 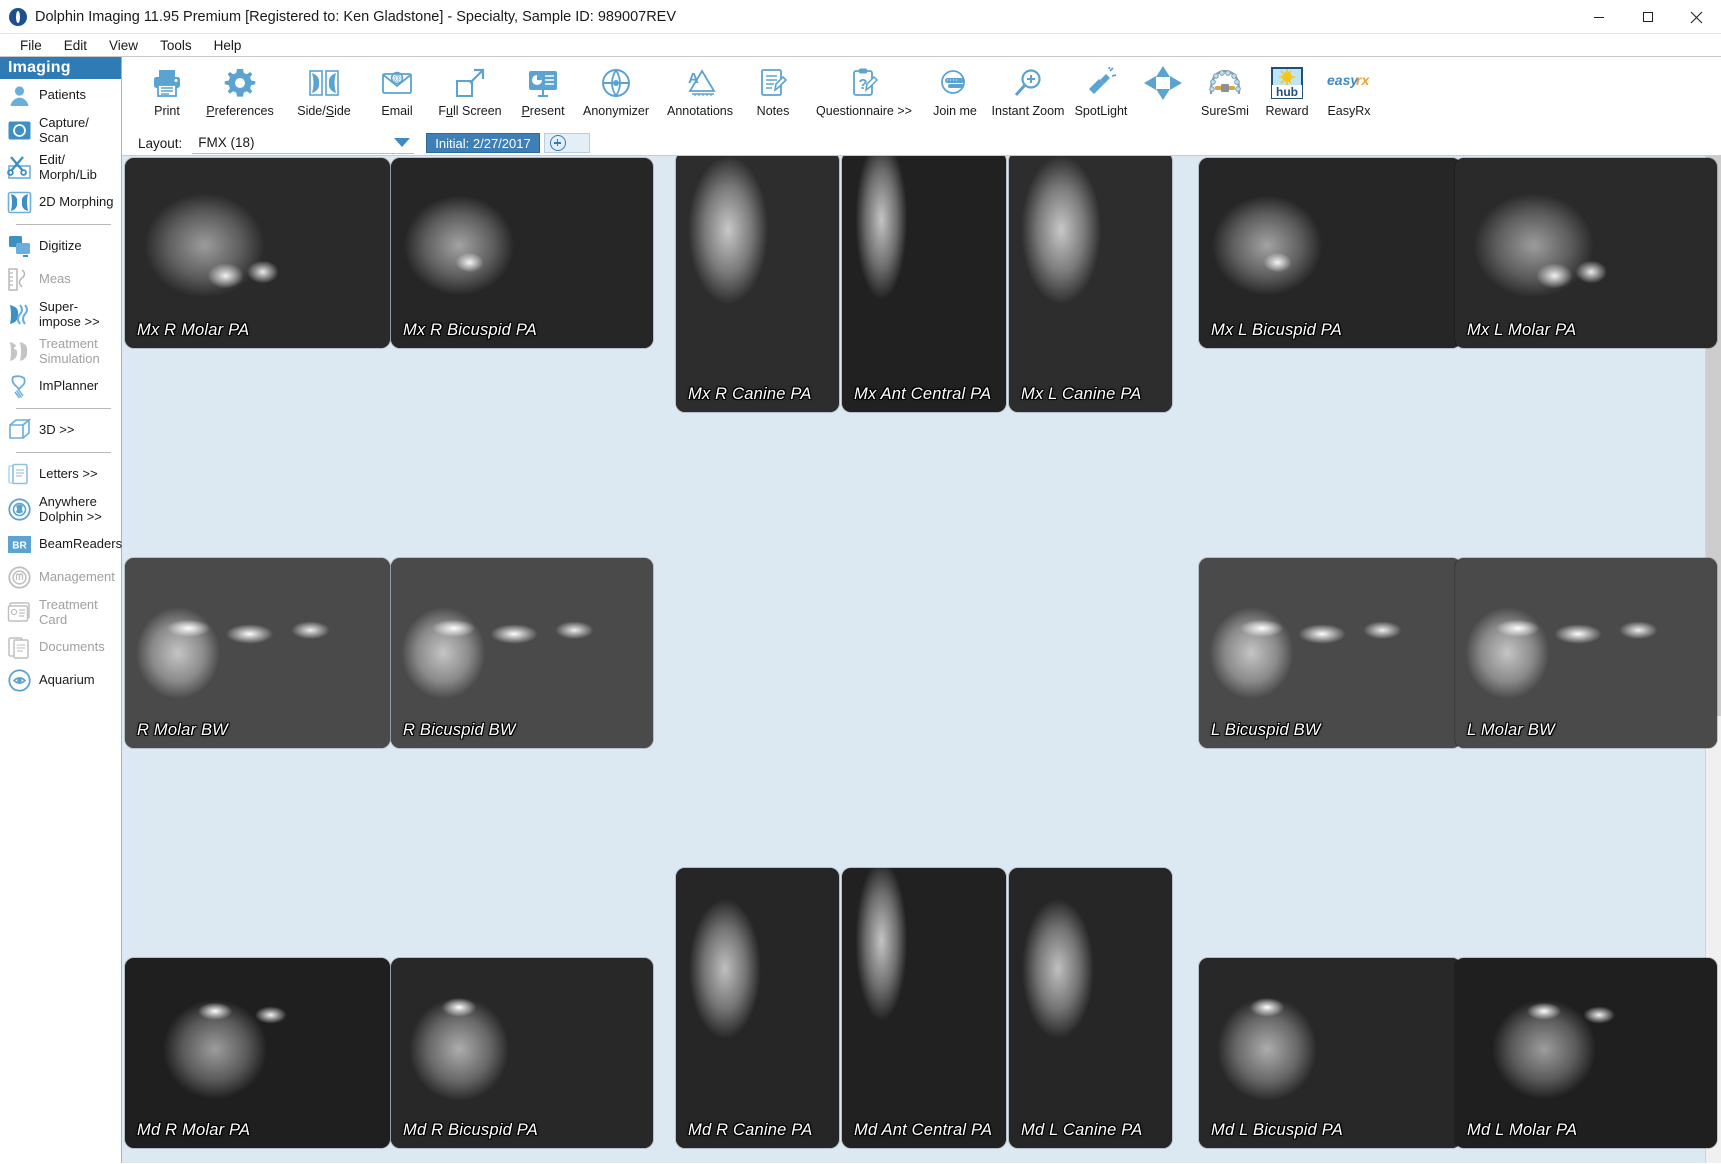 I want to click on toolbar-button-side-side: Side/Side, so click(x=324, y=89).